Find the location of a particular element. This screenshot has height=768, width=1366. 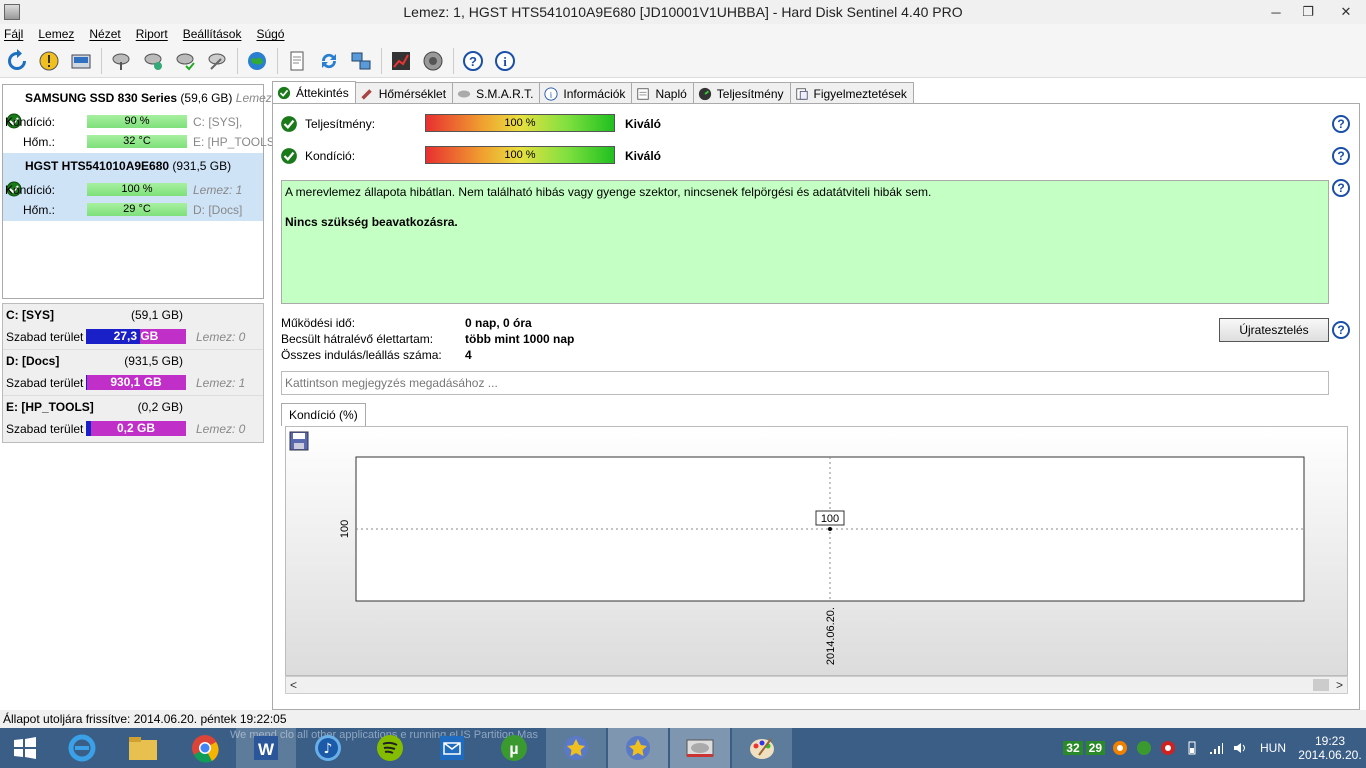

volume-label: D: [Docs] is located at coordinates (218, 210).